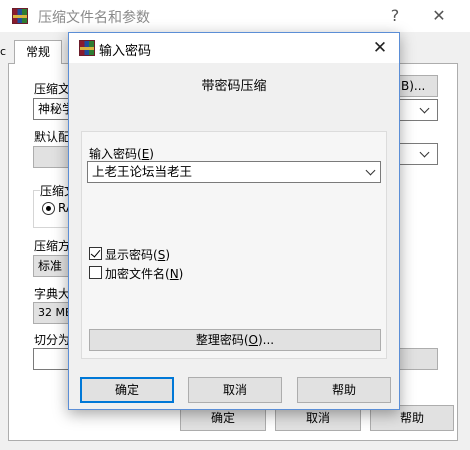 The width and height of the screenshot is (470, 450). Describe the element at coordinates (51, 157) in the screenshot. I see `profile-button` at that location.